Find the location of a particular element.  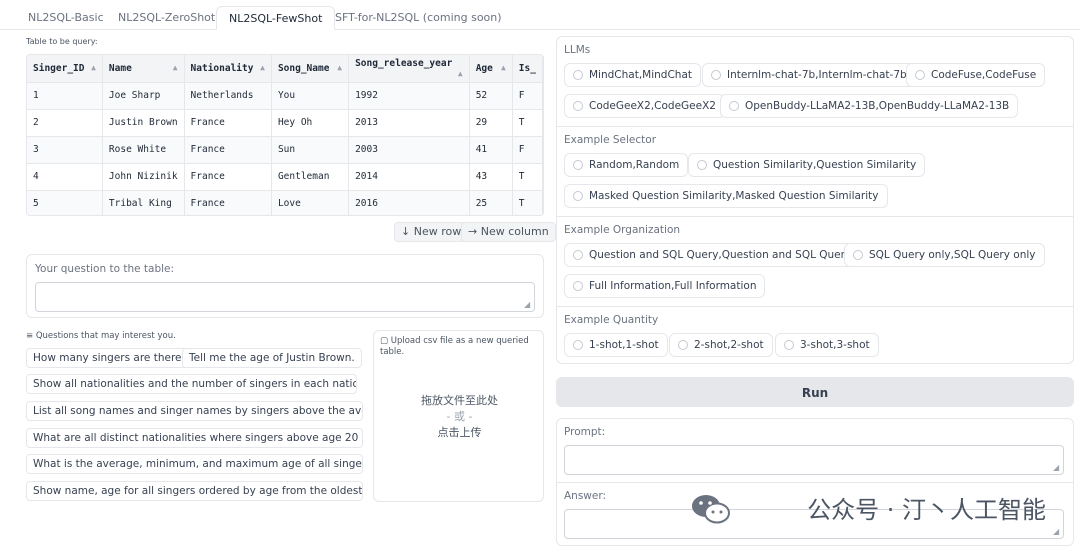

table-cell: Joe Sharp is located at coordinates (143, 96).